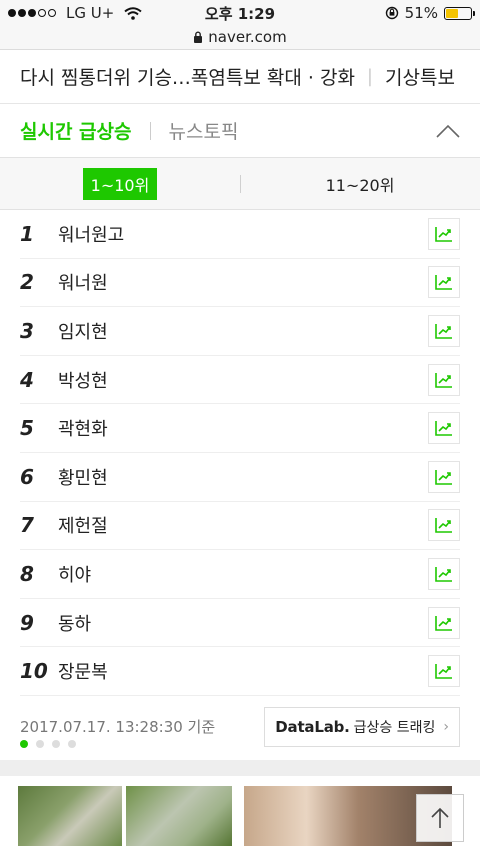 The width and height of the screenshot is (480, 854). Describe the element at coordinates (240, 767) in the screenshot. I see `section-divider` at that location.